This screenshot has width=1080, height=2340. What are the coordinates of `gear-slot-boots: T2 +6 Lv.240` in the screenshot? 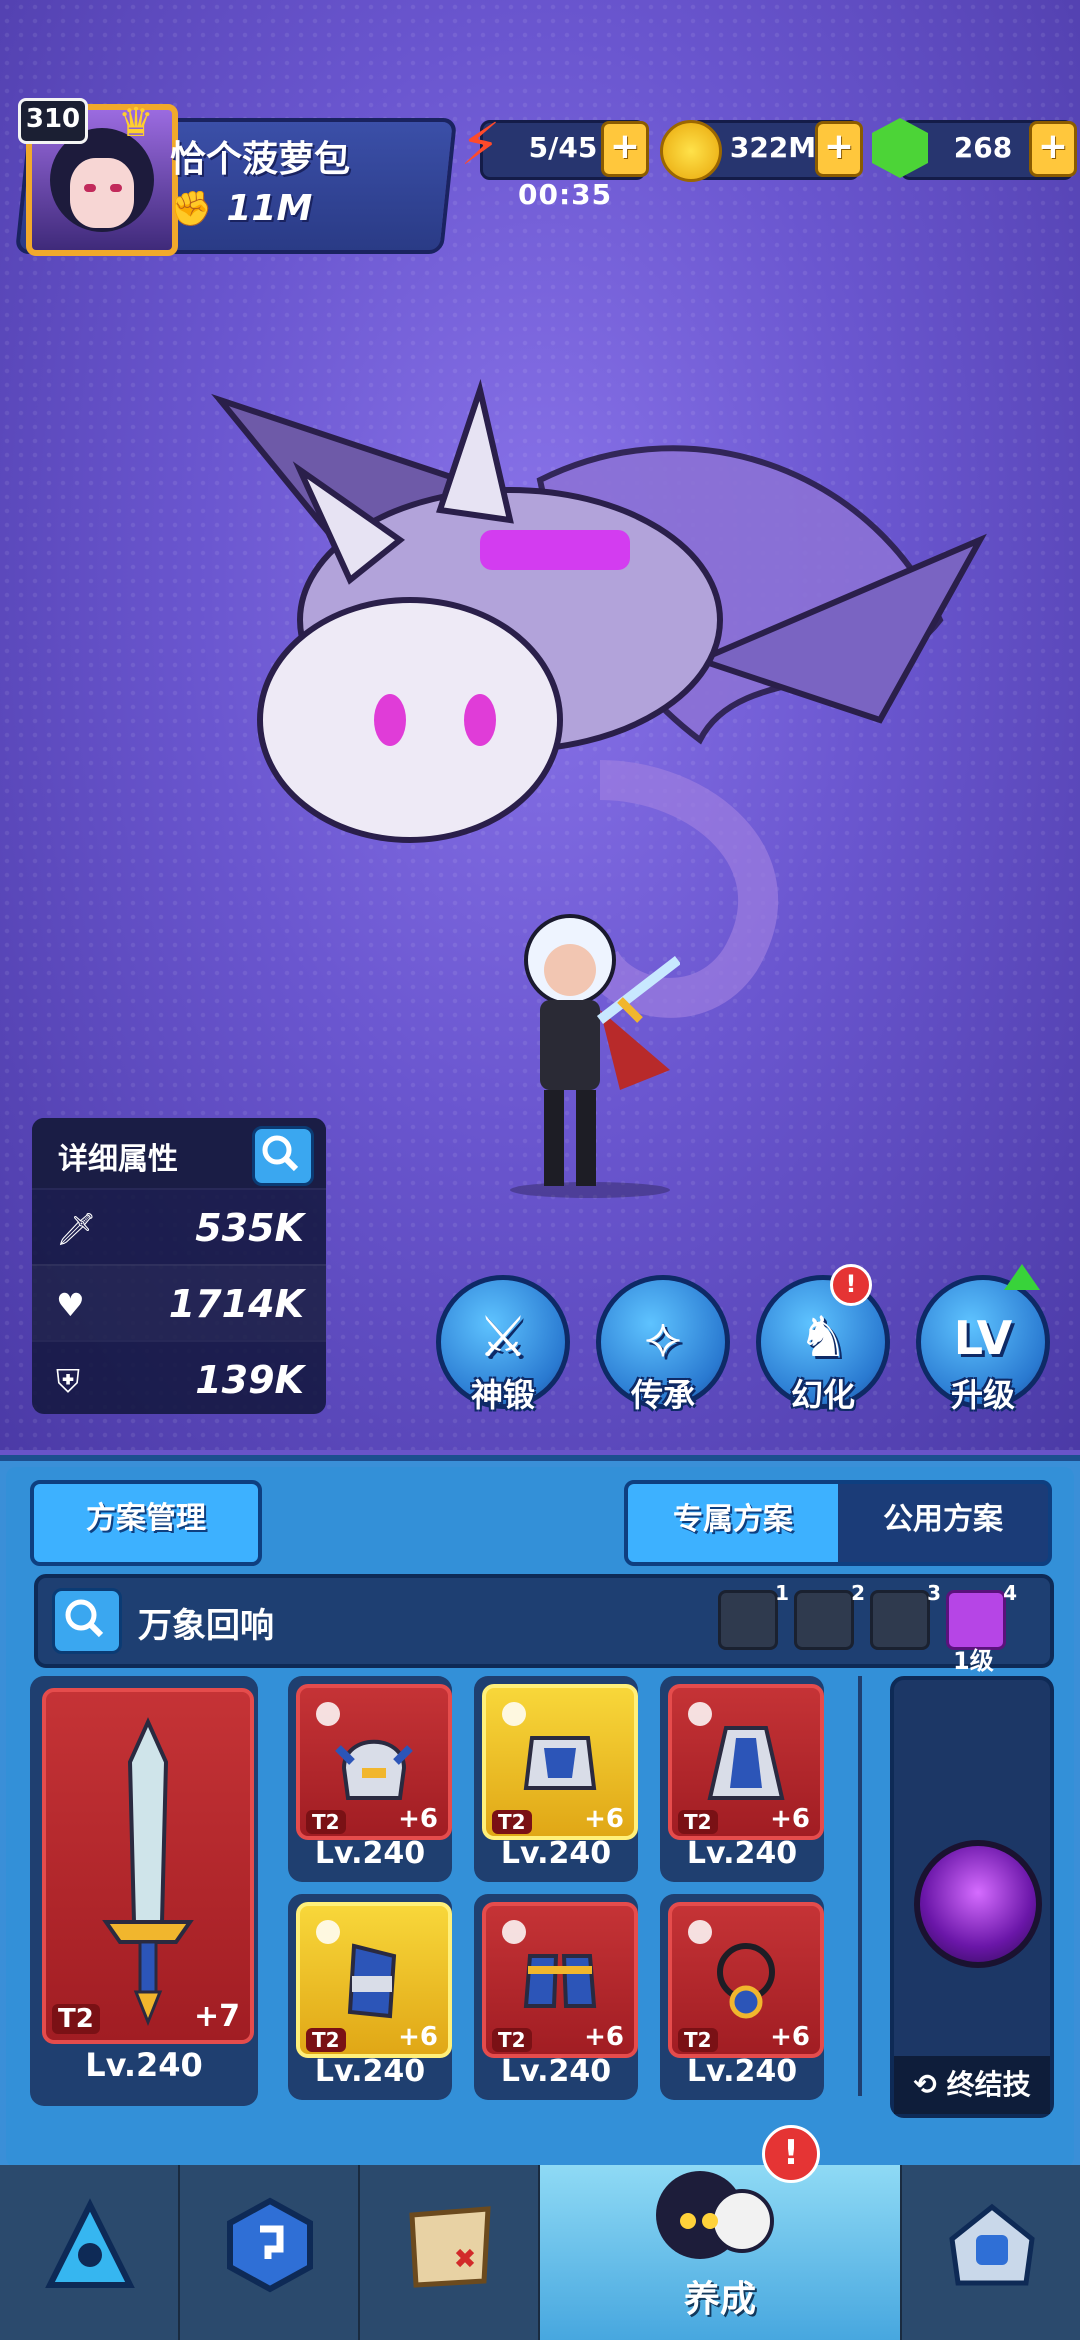 It's located at (556, 1997).